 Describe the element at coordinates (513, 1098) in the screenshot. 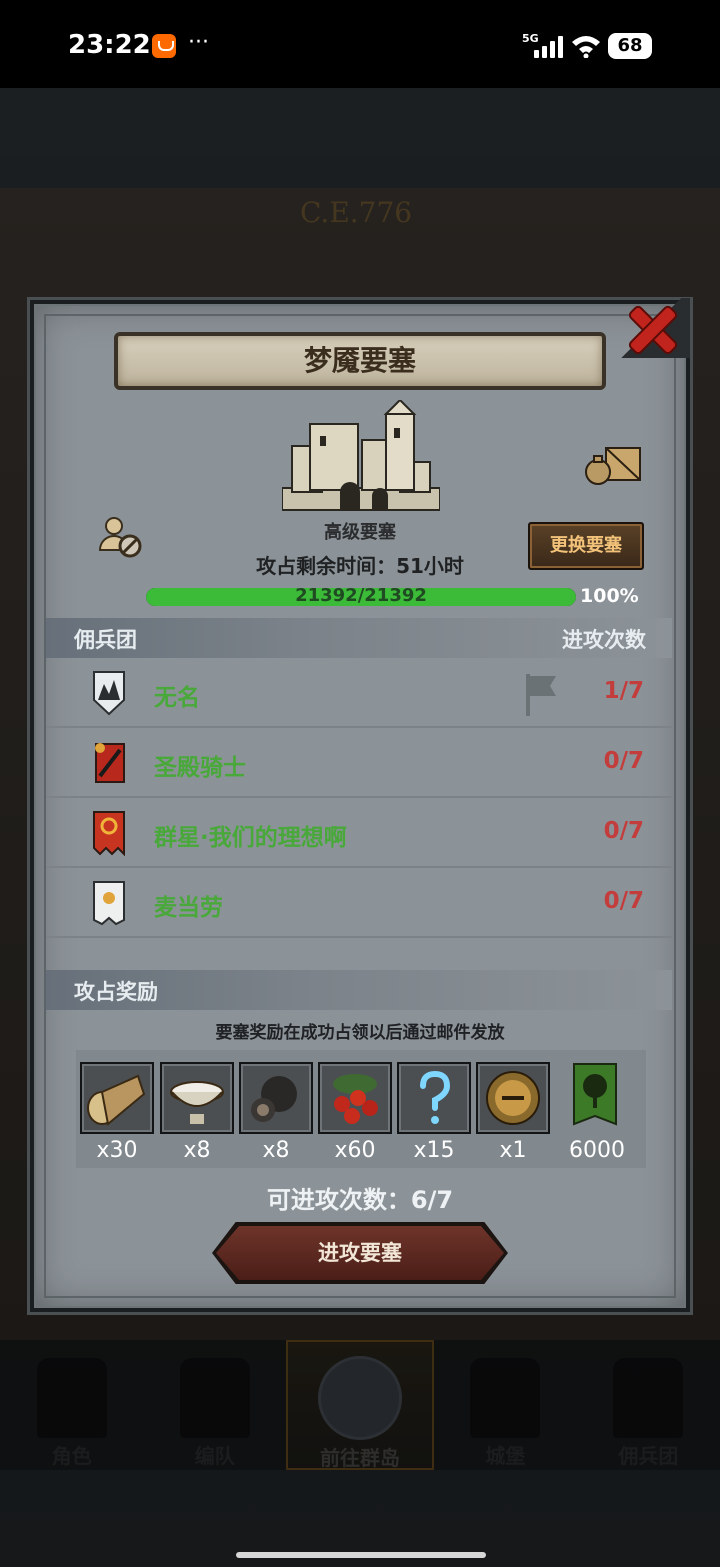

I see `knight-helmet-icon` at that location.